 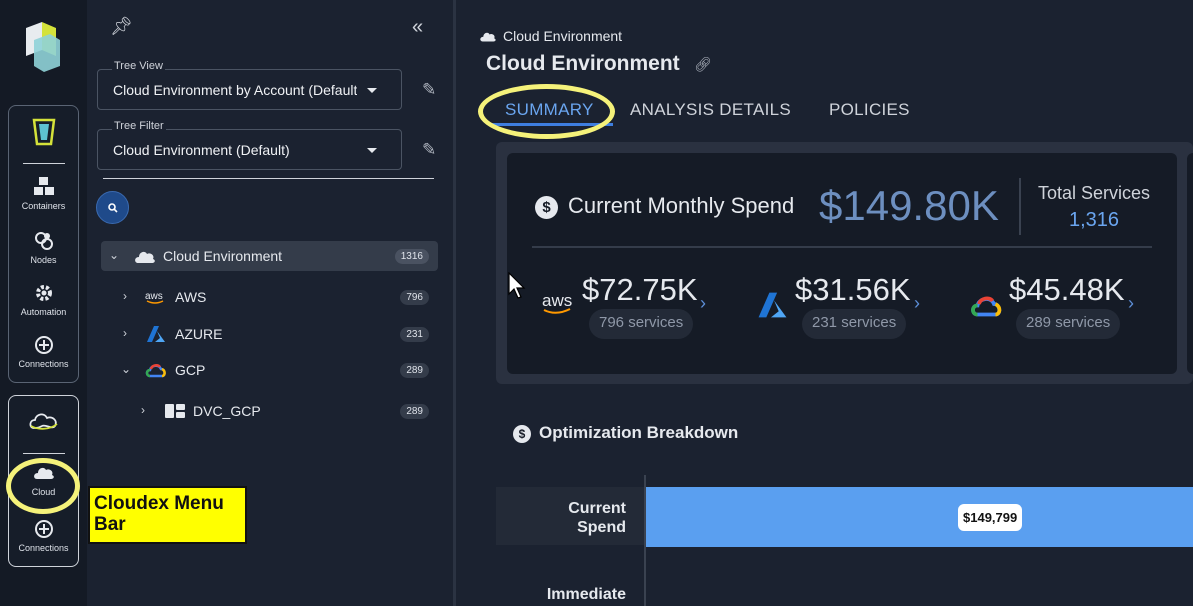 What do you see at coordinates (1020, 206) in the screenshot?
I see `card-divider` at bounding box center [1020, 206].